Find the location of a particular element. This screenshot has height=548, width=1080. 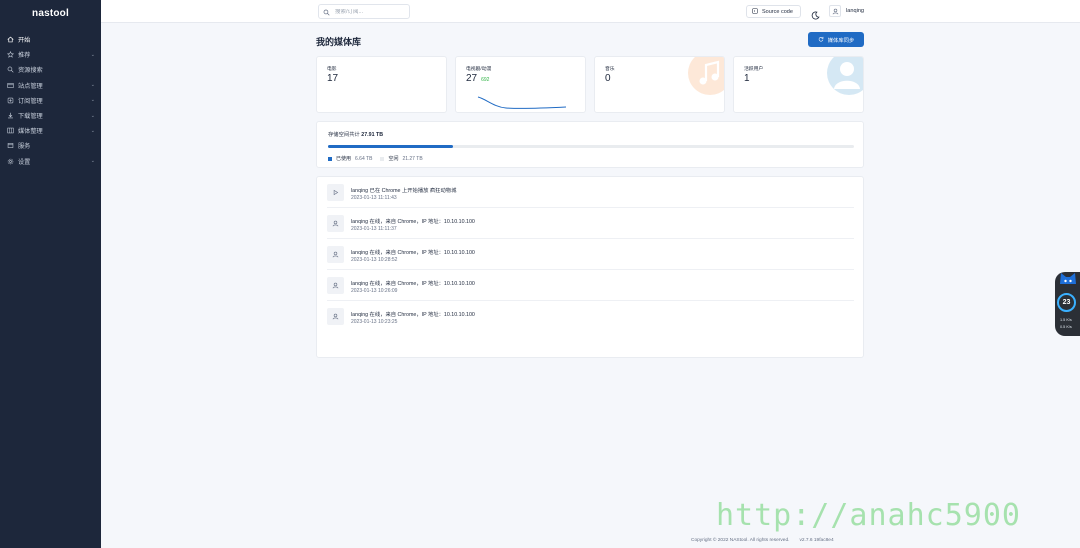

sidebar-item-label: 服务 is located at coordinates (24, 147).